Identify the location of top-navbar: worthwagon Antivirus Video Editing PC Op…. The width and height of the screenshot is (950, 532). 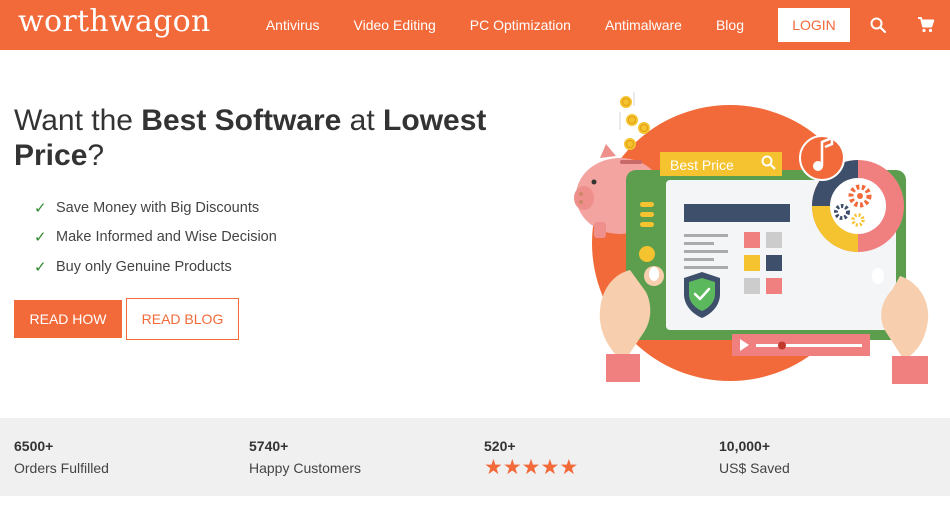
(475, 25).